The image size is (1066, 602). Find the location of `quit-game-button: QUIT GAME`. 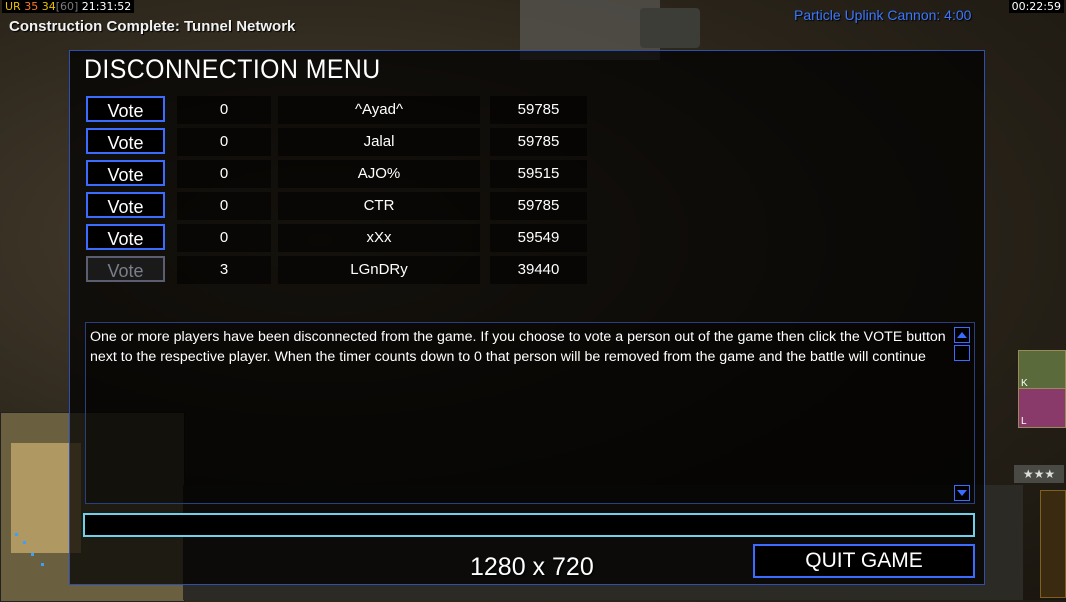

quit-game-button: QUIT GAME is located at coordinates (864, 561).